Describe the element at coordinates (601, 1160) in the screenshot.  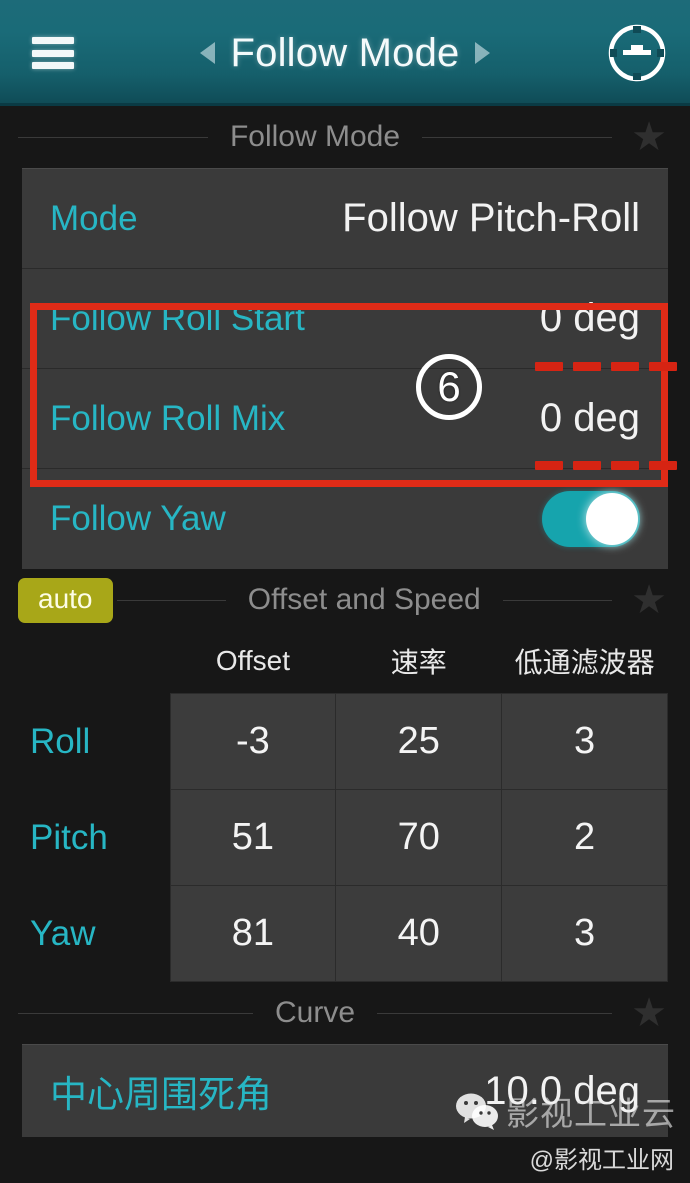
I see `watermark-handle: @影视工业网` at that location.